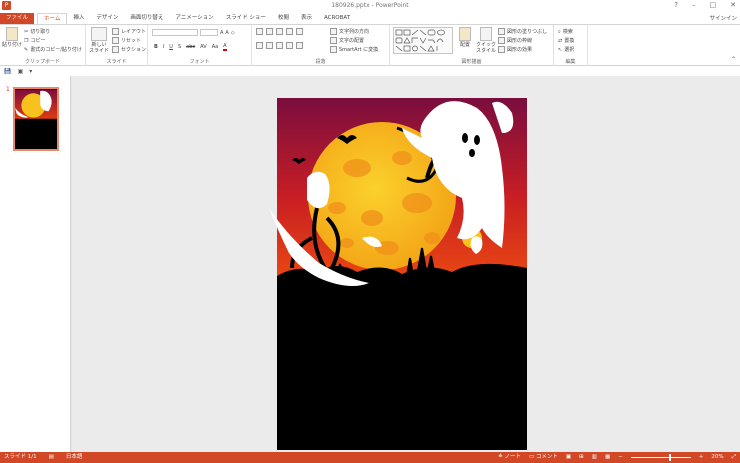 The height and width of the screenshot is (463, 740). Describe the element at coordinates (78, 18) in the screenshot. I see `tab-insert: 挿入` at that location.